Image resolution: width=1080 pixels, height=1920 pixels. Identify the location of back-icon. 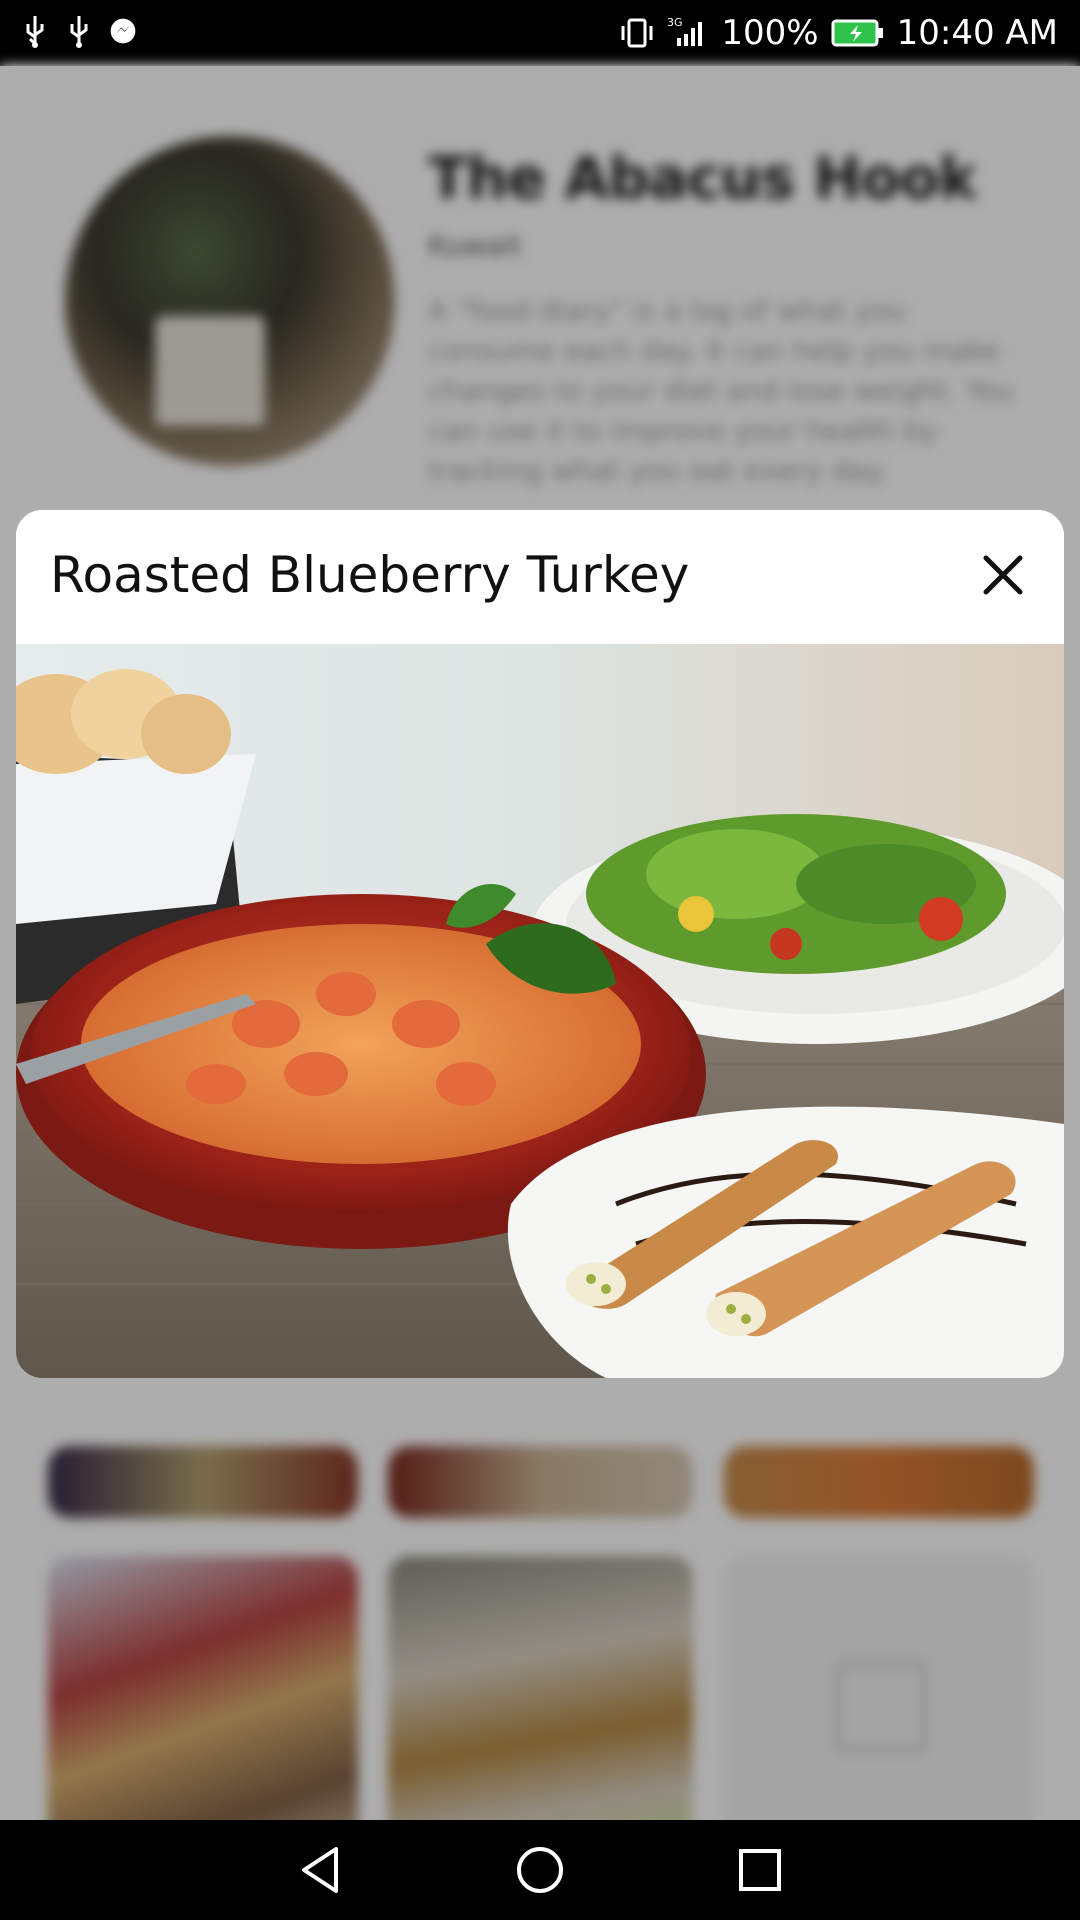
(320, 1870).